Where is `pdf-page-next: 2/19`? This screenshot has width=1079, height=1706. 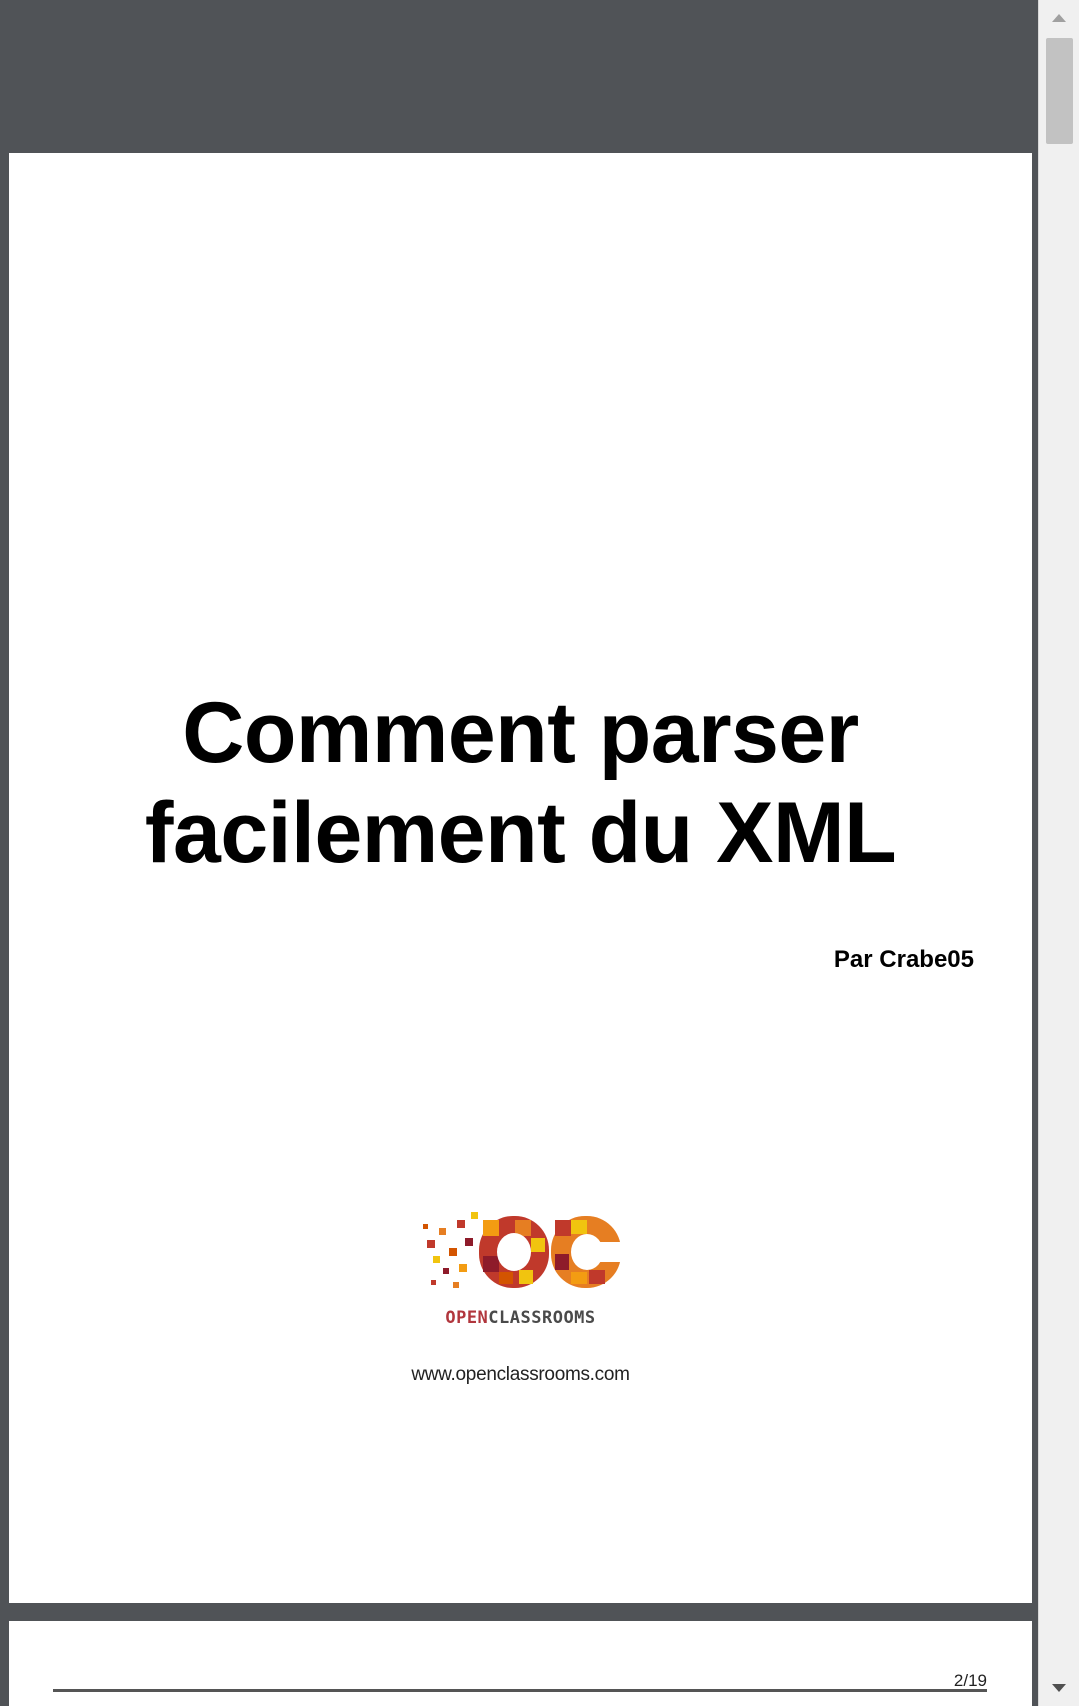 pdf-page-next: 2/19 is located at coordinates (520, 1663).